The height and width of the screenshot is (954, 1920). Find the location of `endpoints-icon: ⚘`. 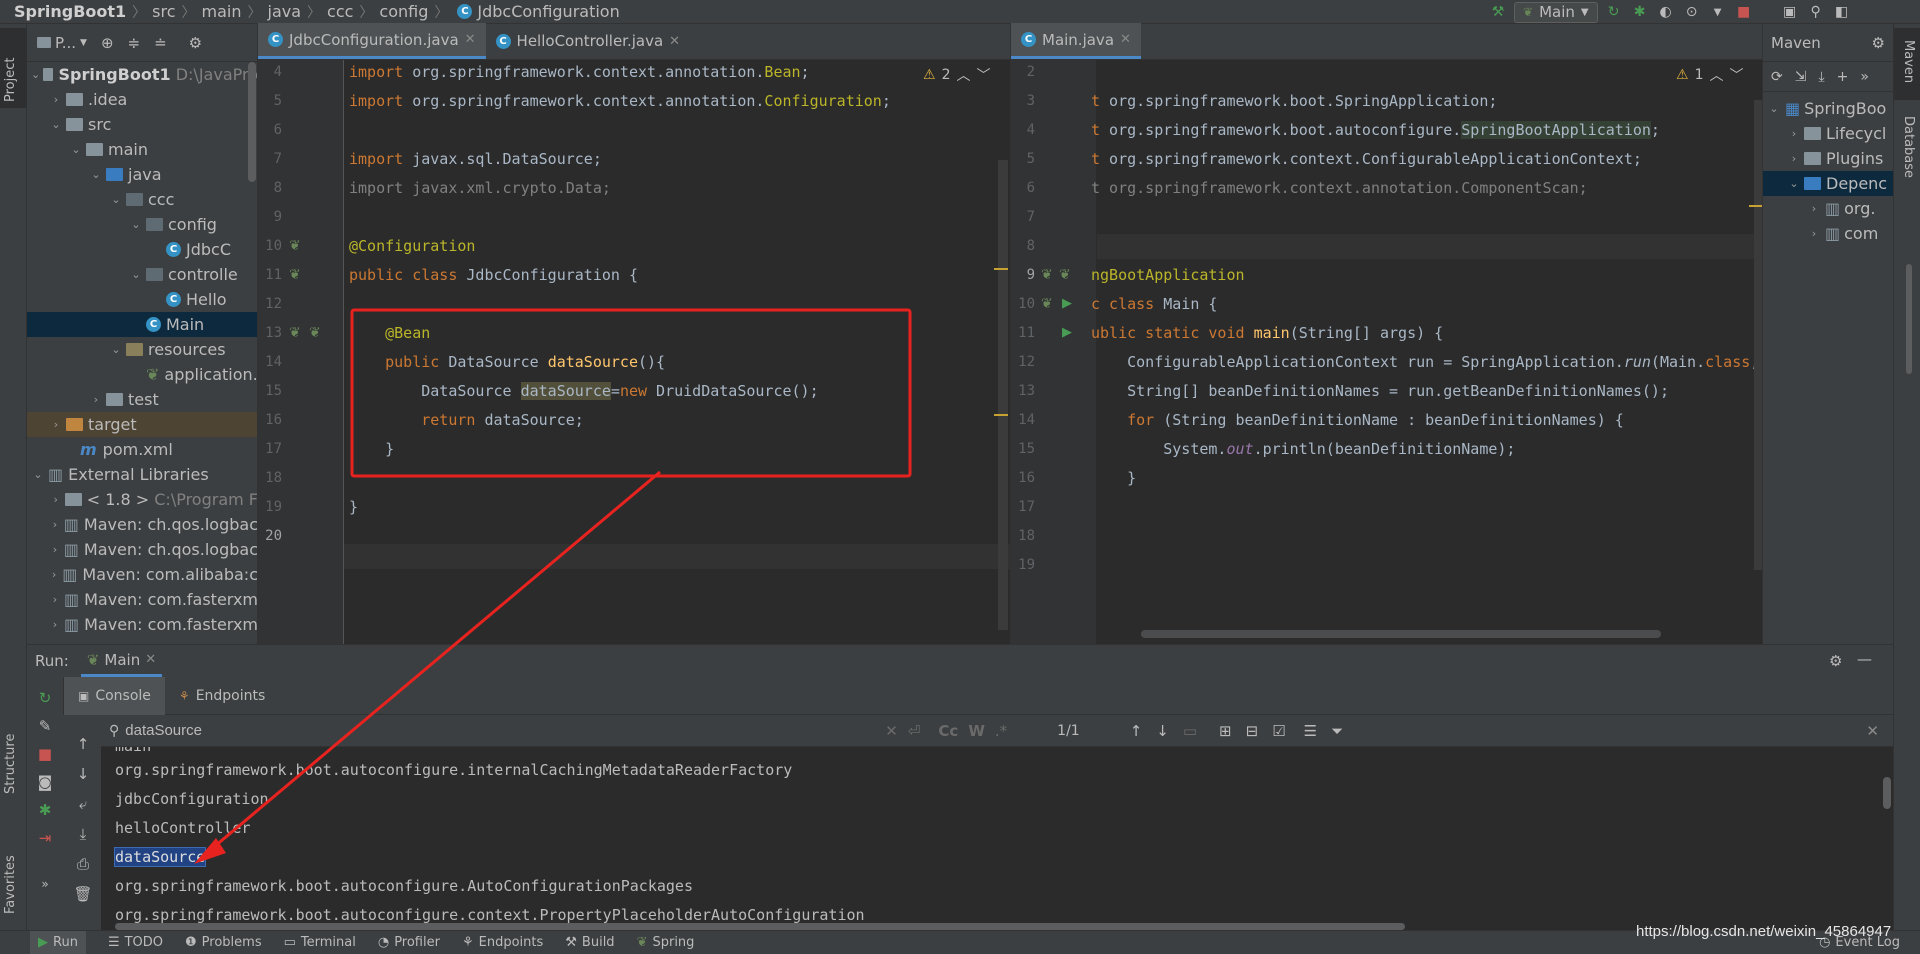

endpoints-icon: ⚘ is located at coordinates (467, 942).